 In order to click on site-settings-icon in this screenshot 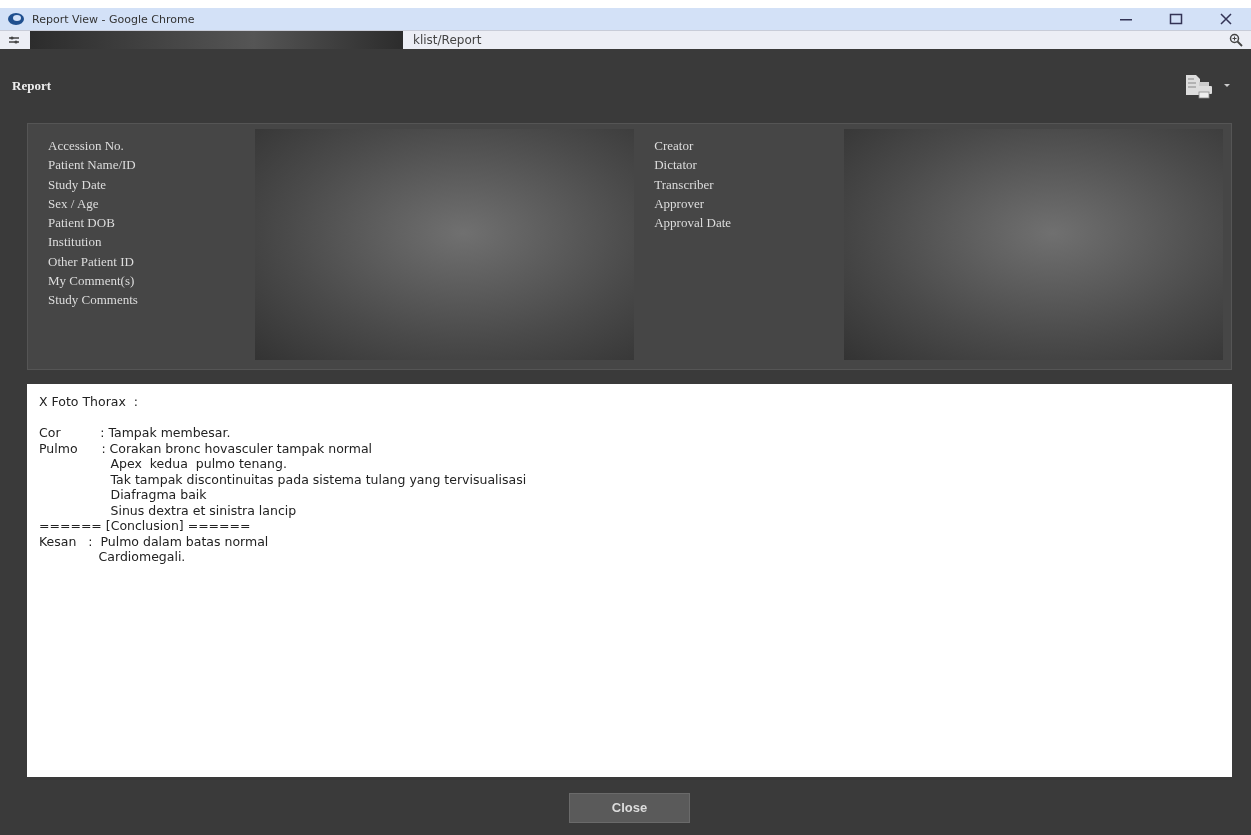, I will do `click(14, 40)`.